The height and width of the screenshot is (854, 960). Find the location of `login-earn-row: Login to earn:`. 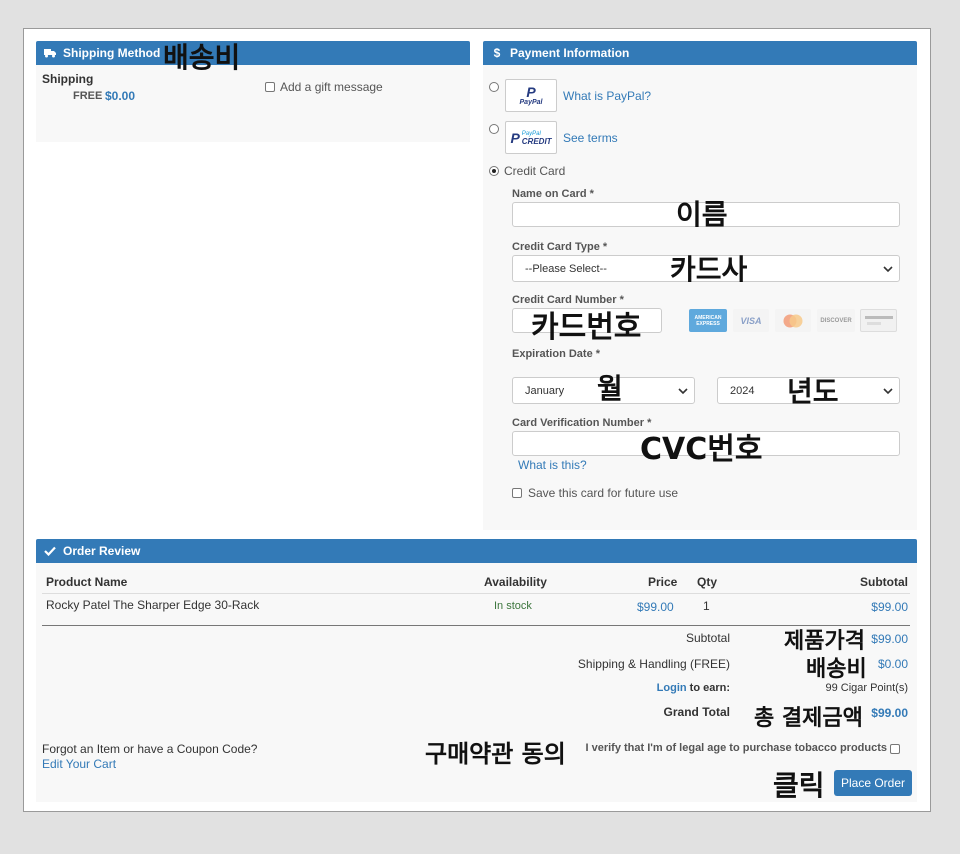

login-earn-row: Login to earn: is located at coordinates (693, 688).